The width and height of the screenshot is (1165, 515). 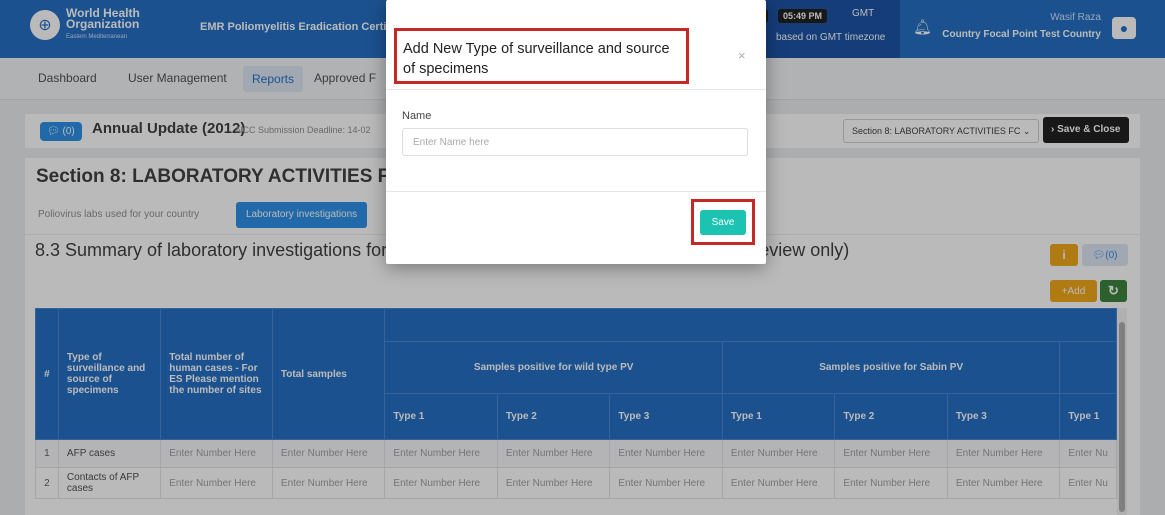 I want to click on name-label: Name, so click(x=417, y=116).